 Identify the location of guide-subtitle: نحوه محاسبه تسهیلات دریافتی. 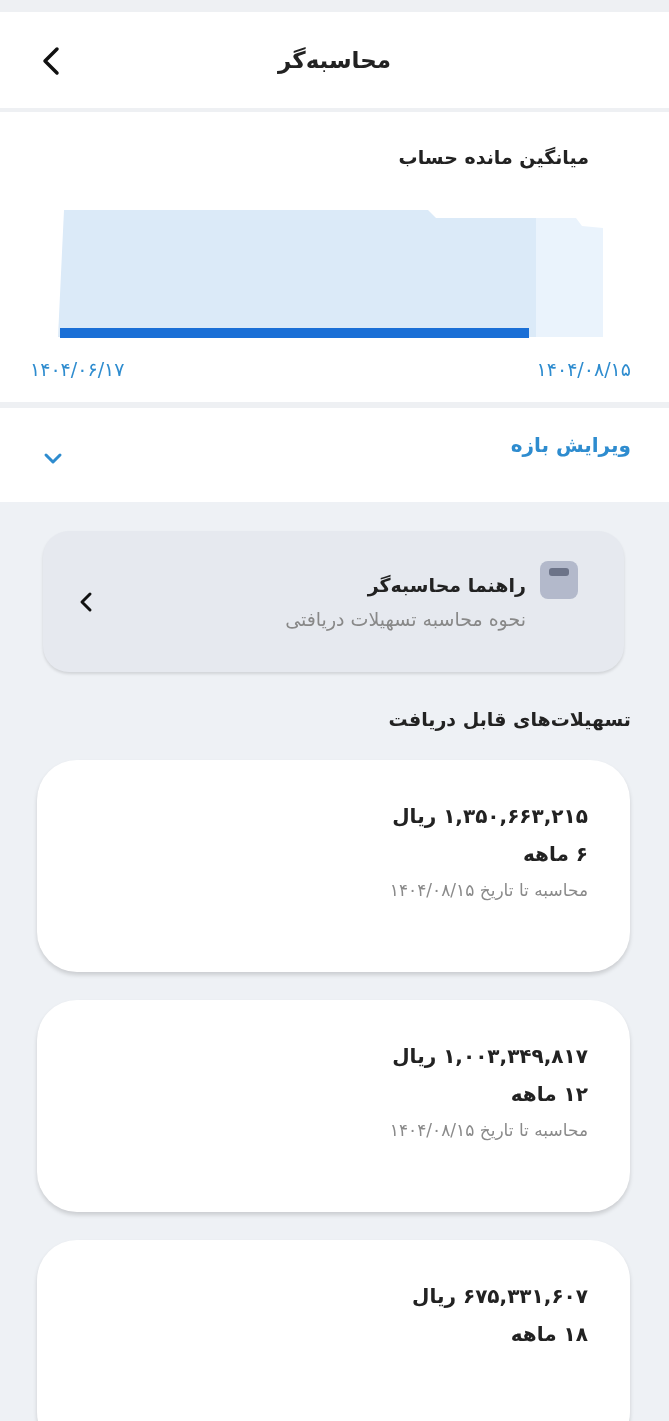
(405, 618).